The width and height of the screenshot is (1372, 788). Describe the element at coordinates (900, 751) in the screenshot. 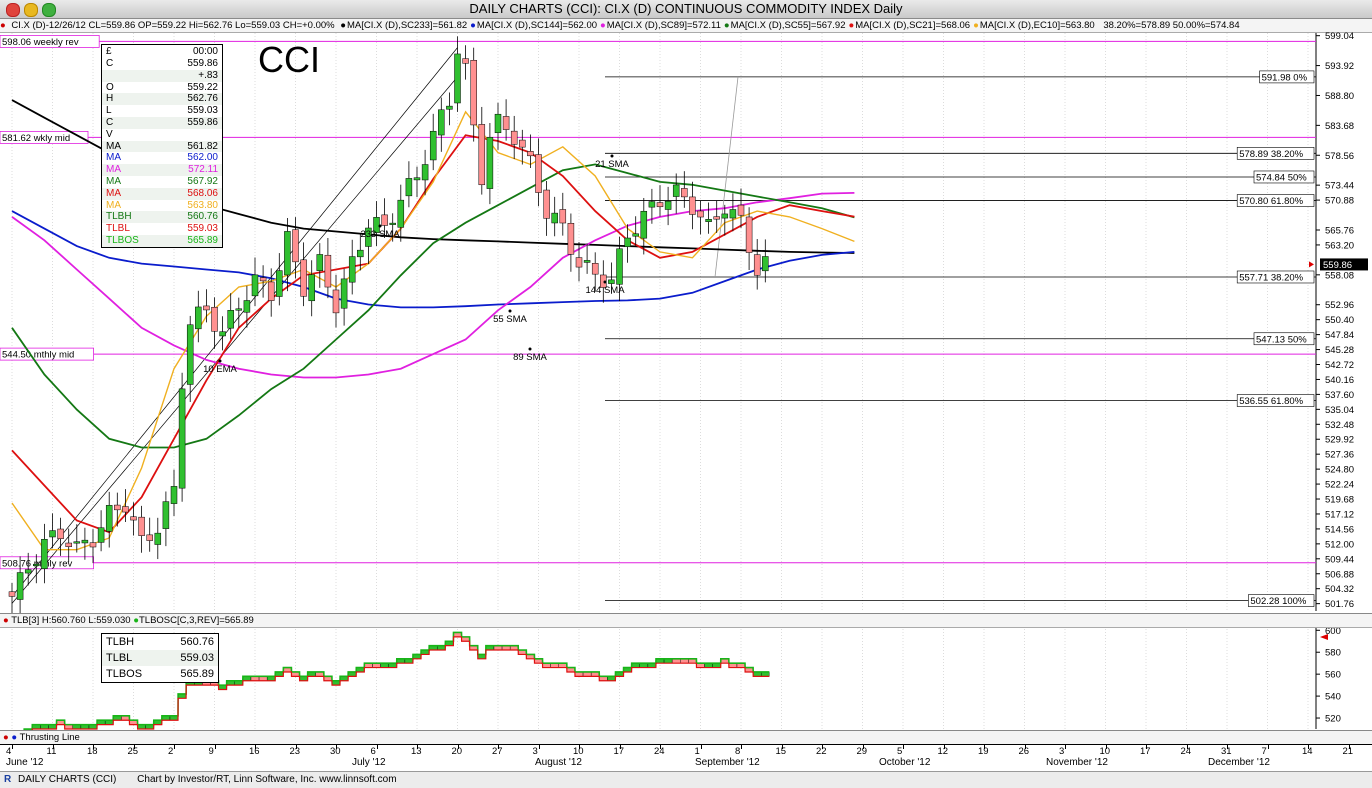

I see `date-tick-label: 5` at that location.